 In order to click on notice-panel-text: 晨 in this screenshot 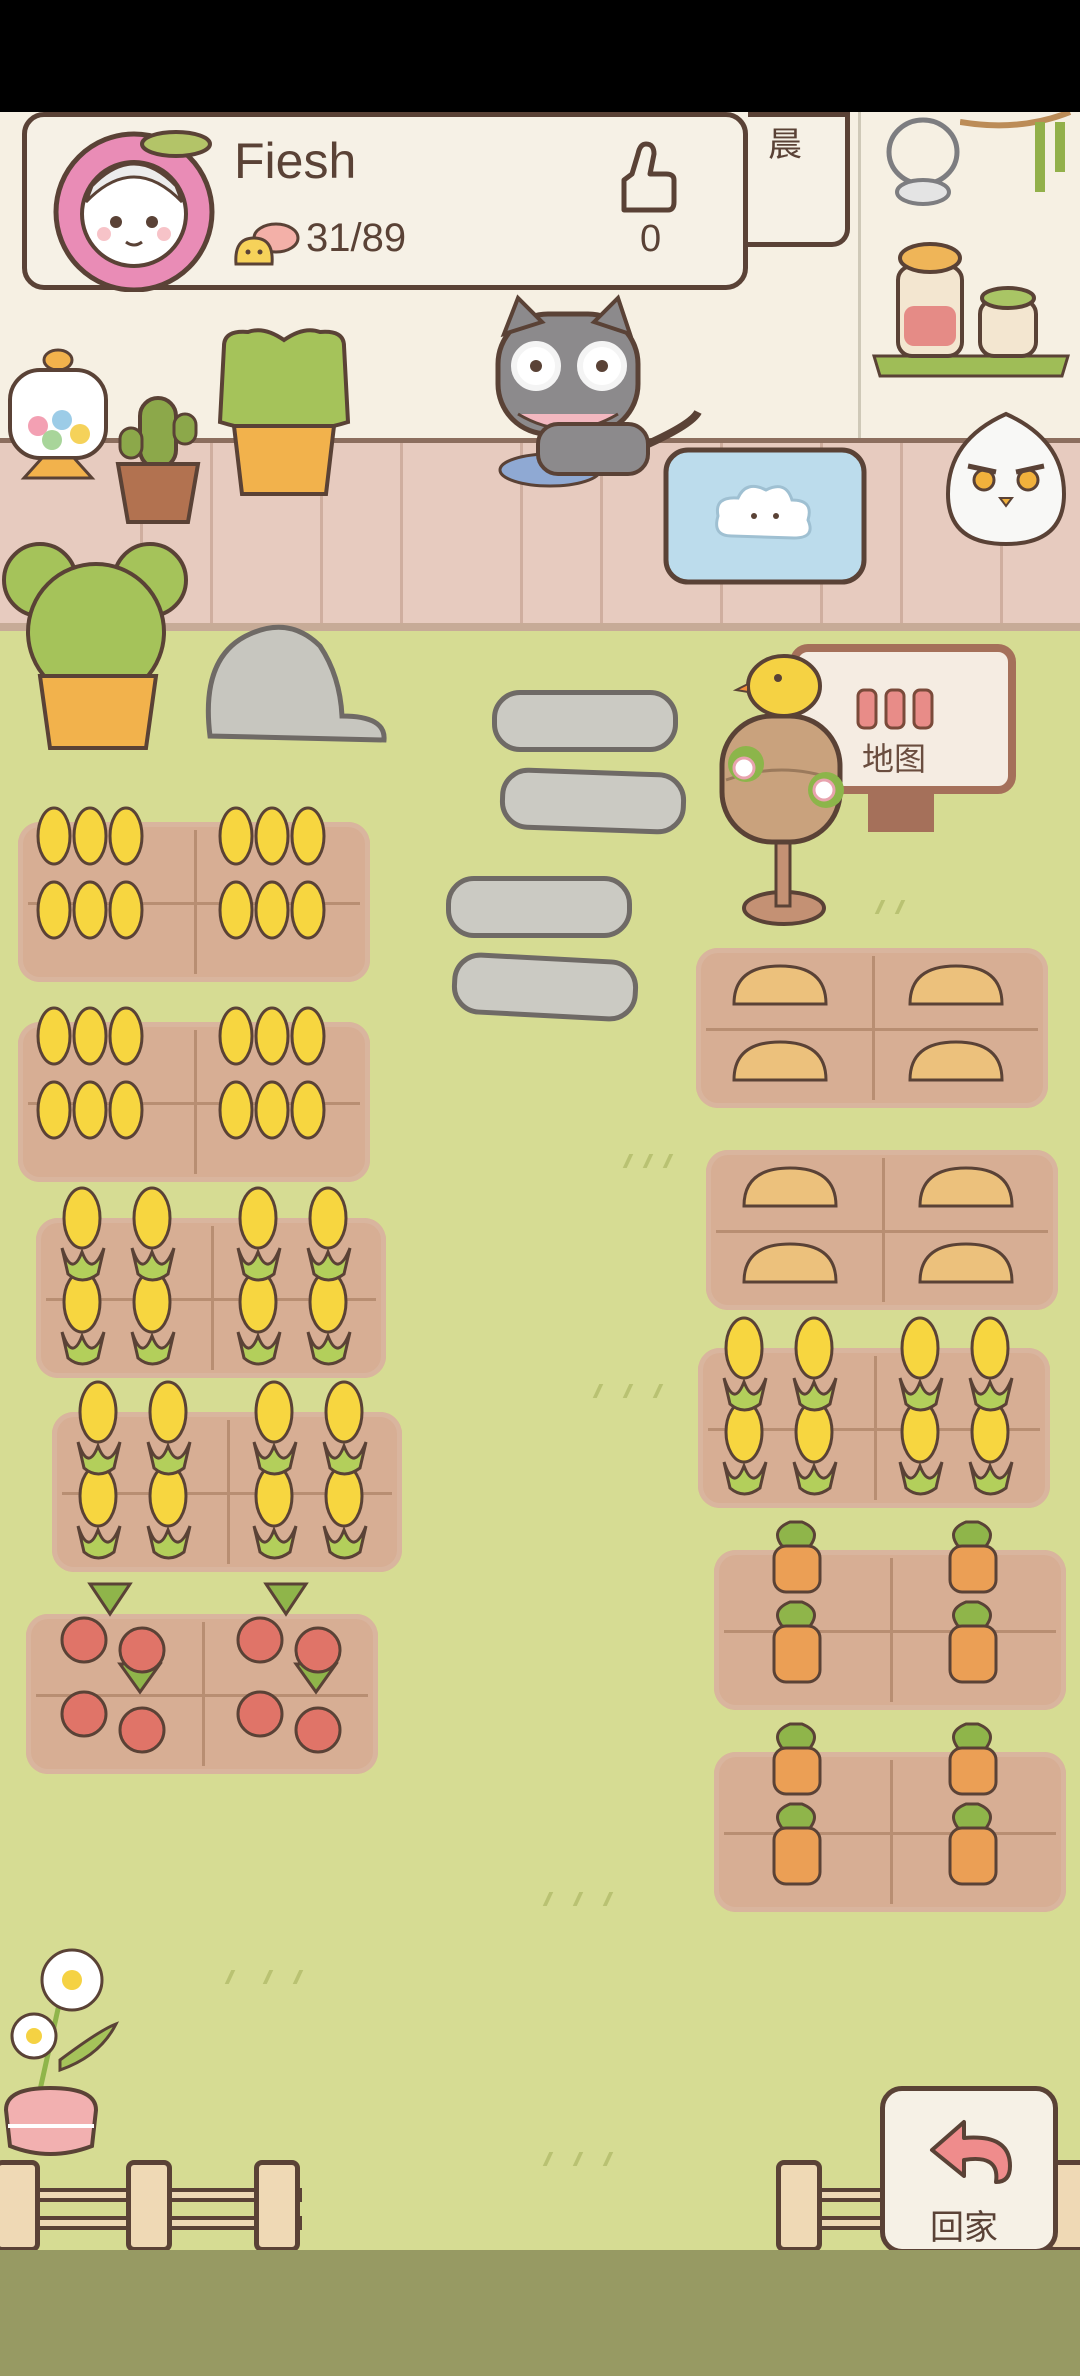, I will do `click(785, 145)`.